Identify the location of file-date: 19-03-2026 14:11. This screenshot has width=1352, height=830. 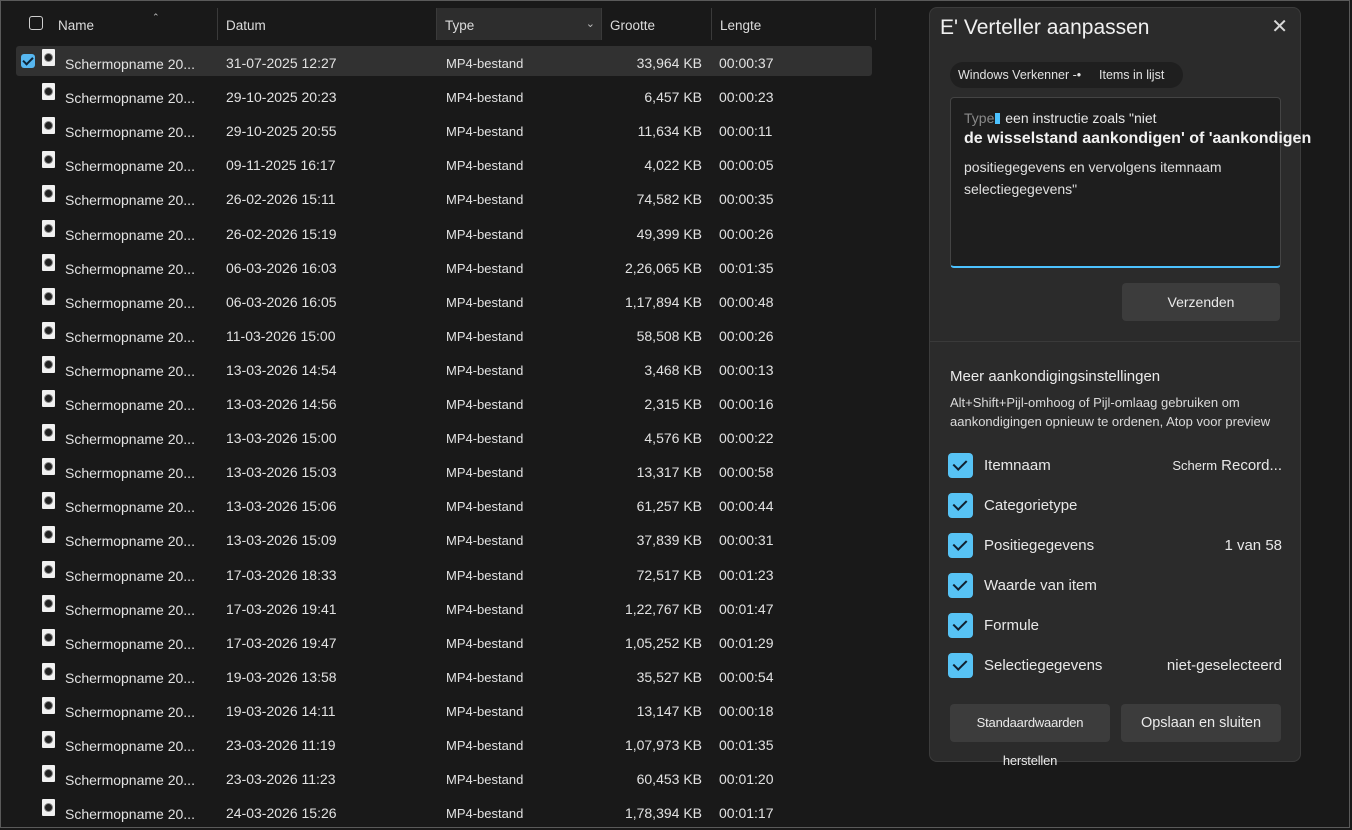
(281, 710).